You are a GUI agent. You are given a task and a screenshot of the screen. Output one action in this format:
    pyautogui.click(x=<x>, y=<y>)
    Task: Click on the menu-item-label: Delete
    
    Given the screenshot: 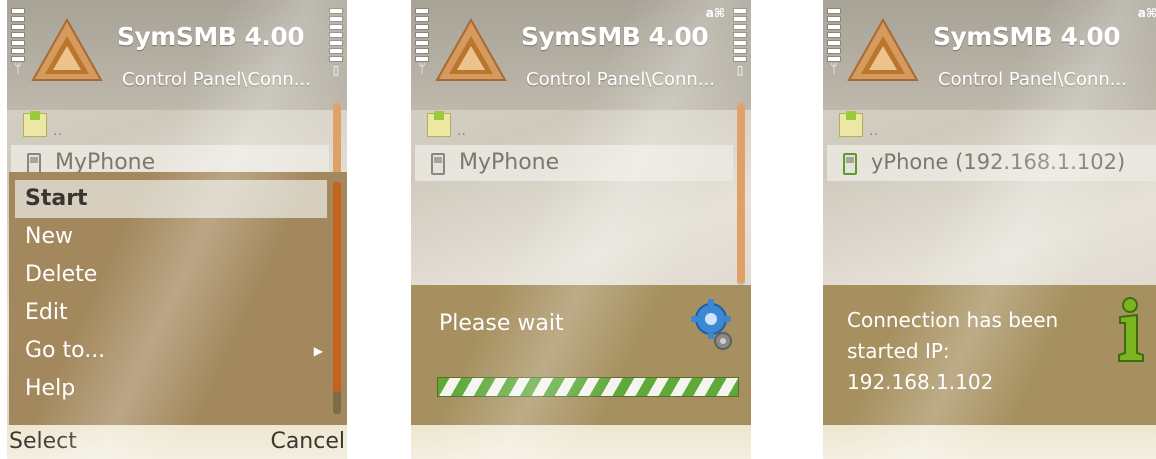 What is the action you would take?
    pyautogui.click(x=61, y=274)
    